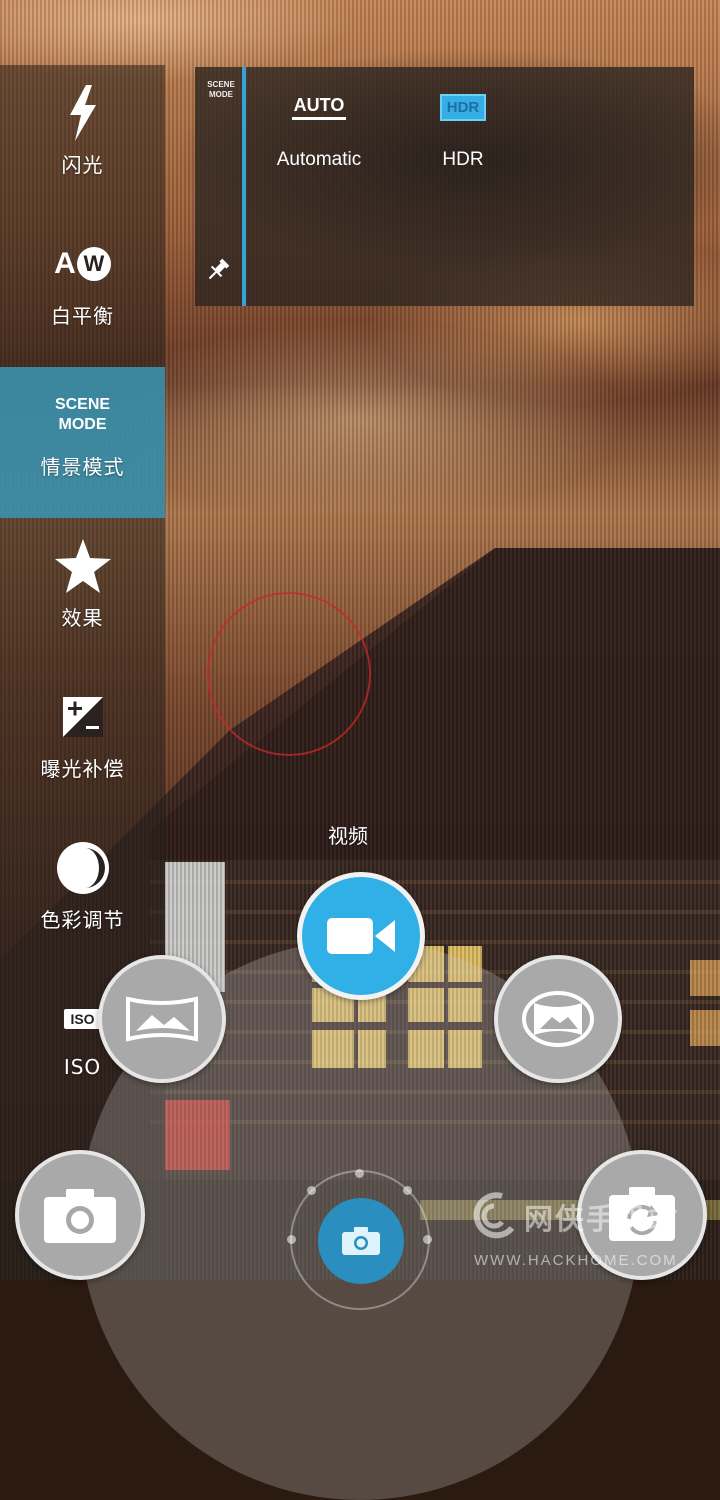 The width and height of the screenshot is (720, 1500). What do you see at coordinates (82, 618) in the screenshot?
I see `sidebar-item-label: 效果` at bounding box center [82, 618].